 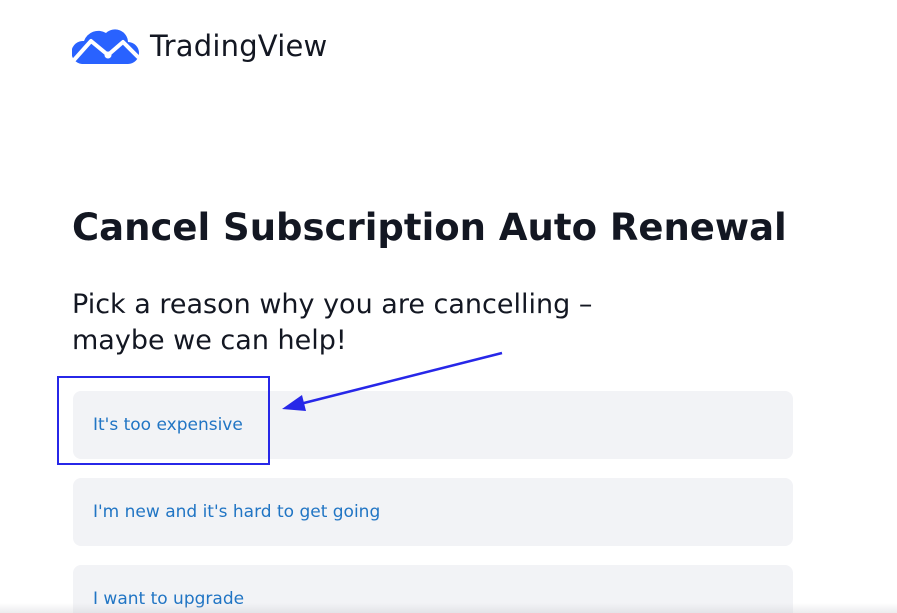 I want to click on reason-option-too-expensive: It's too expensive, so click(x=433, y=425).